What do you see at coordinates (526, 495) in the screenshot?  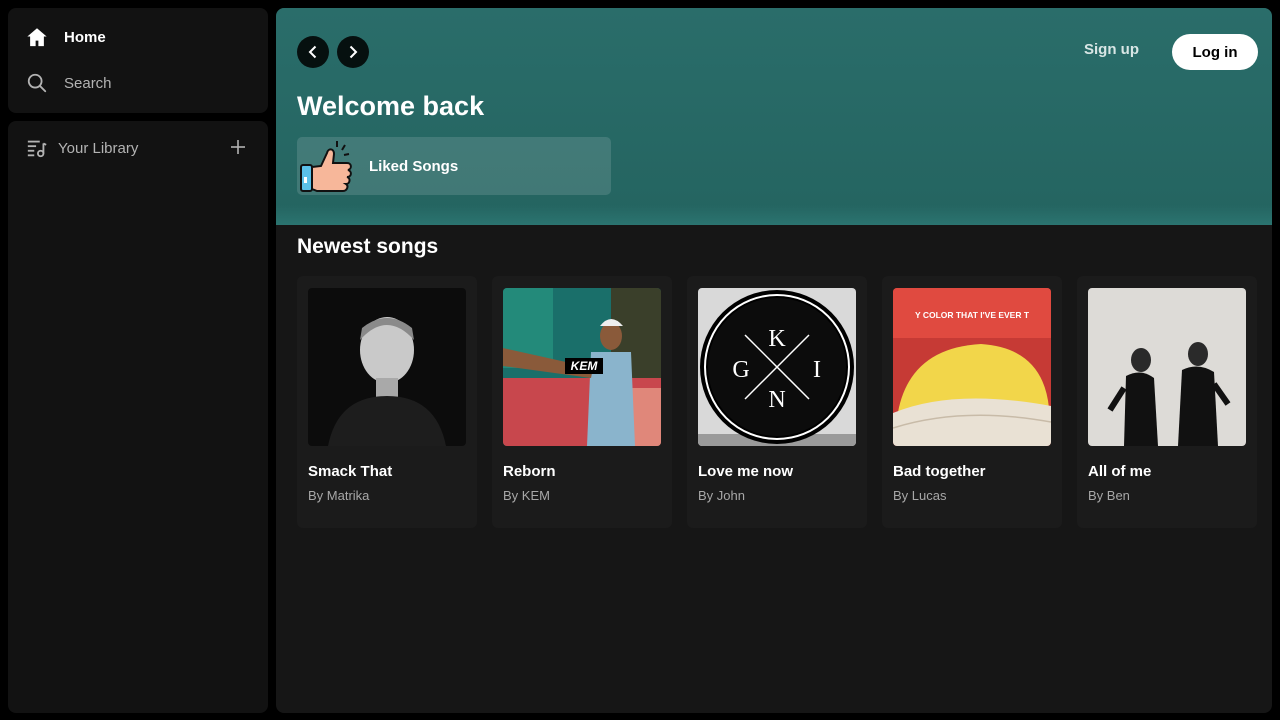 I see `song-artist: By KEM` at bounding box center [526, 495].